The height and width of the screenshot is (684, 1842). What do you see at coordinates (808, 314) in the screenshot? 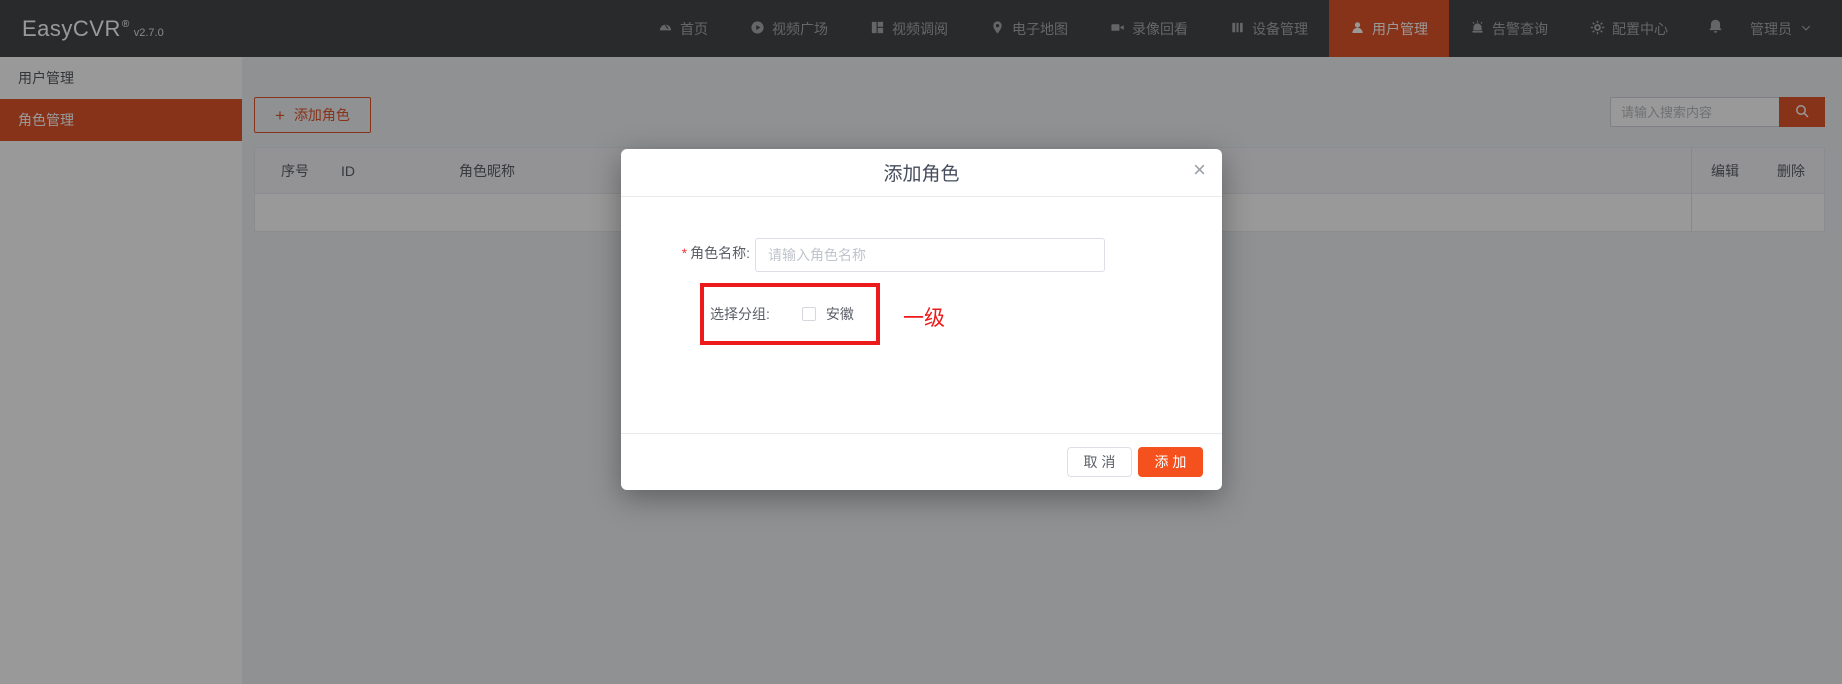
I see `group-anhui-checkbox` at bounding box center [808, 314].